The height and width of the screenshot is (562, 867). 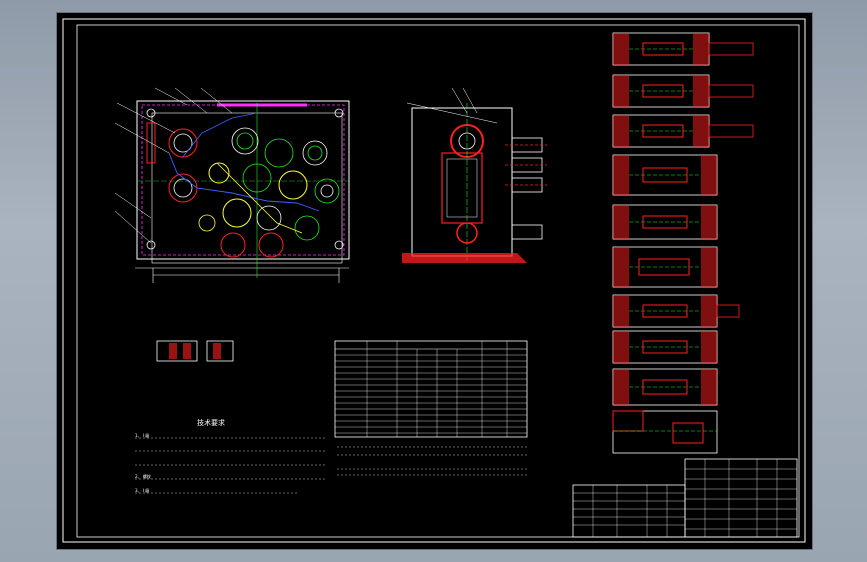 What do you see at coordinates (211, 422) in the screenshot?
I see `tech-title: 技术要求` at bounding box center [211, 422].